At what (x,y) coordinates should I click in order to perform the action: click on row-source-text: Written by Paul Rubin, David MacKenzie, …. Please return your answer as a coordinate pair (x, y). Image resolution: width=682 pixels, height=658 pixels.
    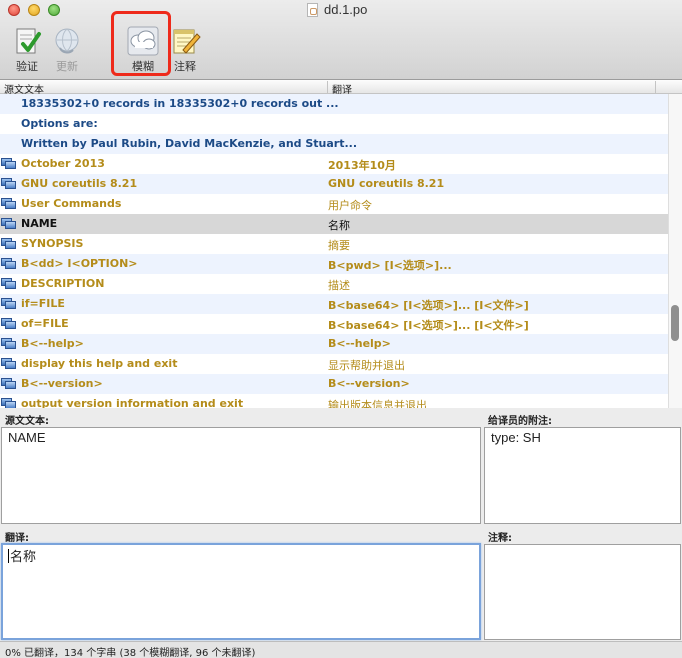
    Looking at the image, I should click on (189, 143).